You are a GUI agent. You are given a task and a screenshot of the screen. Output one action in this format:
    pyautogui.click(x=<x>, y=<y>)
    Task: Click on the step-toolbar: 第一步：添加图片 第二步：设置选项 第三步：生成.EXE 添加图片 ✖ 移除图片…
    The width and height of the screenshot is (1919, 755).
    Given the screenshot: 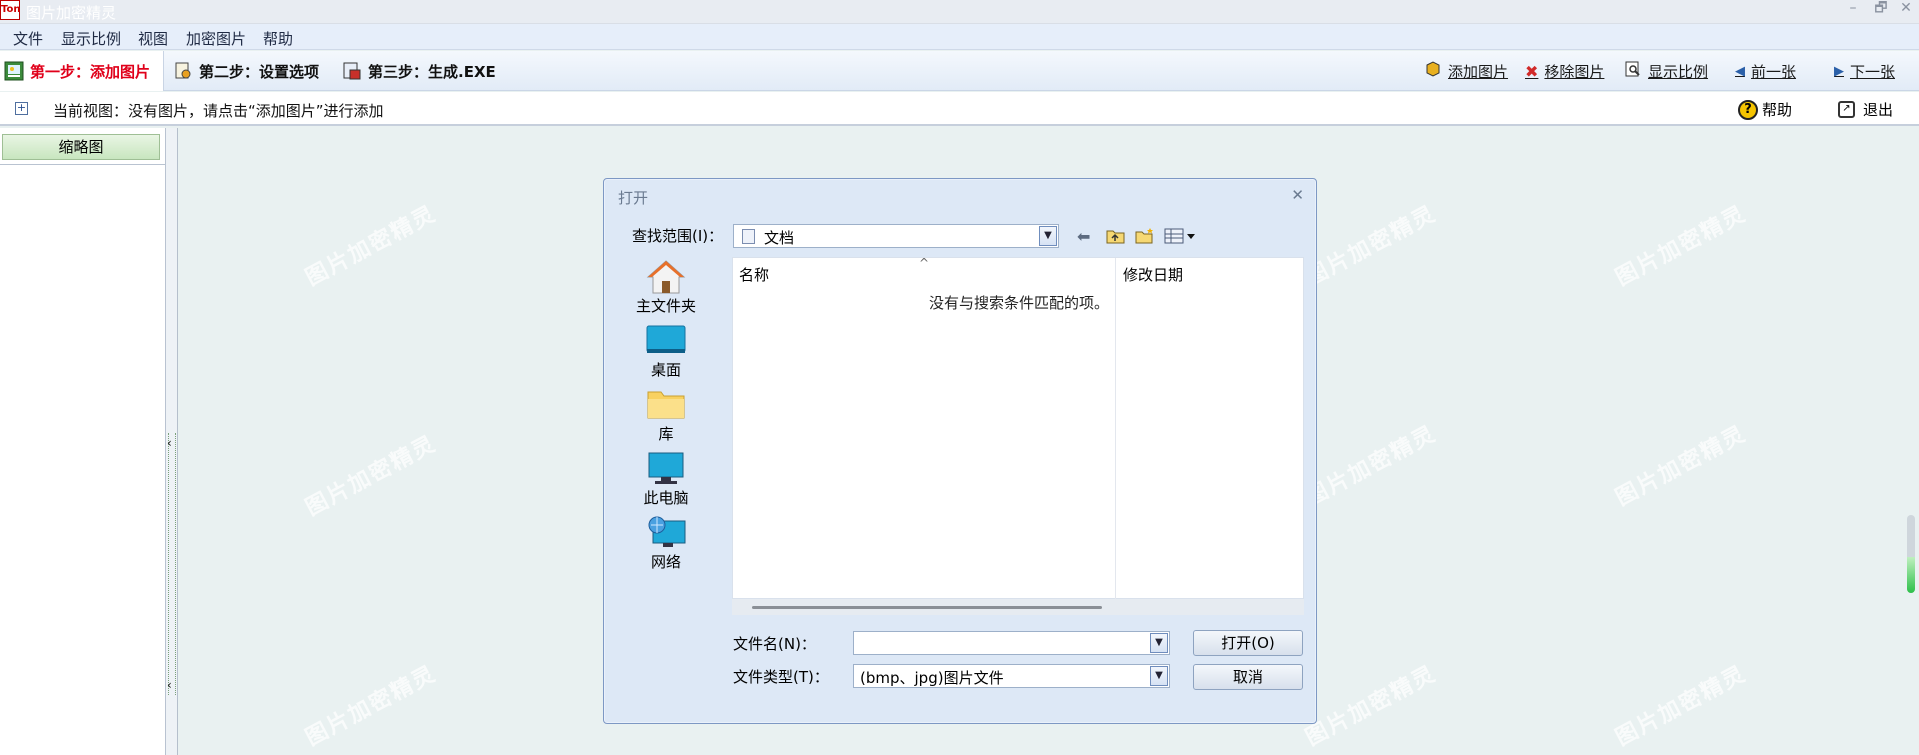 What is the action you would take?
    pyautogui.click(x=959, y=71)
    